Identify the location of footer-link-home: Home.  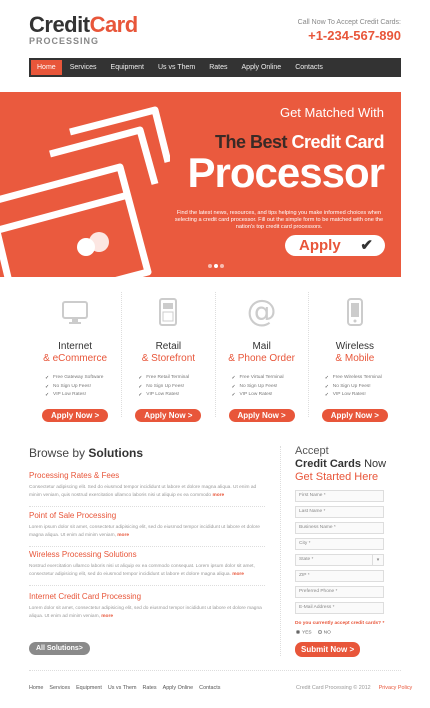
(36, 688).